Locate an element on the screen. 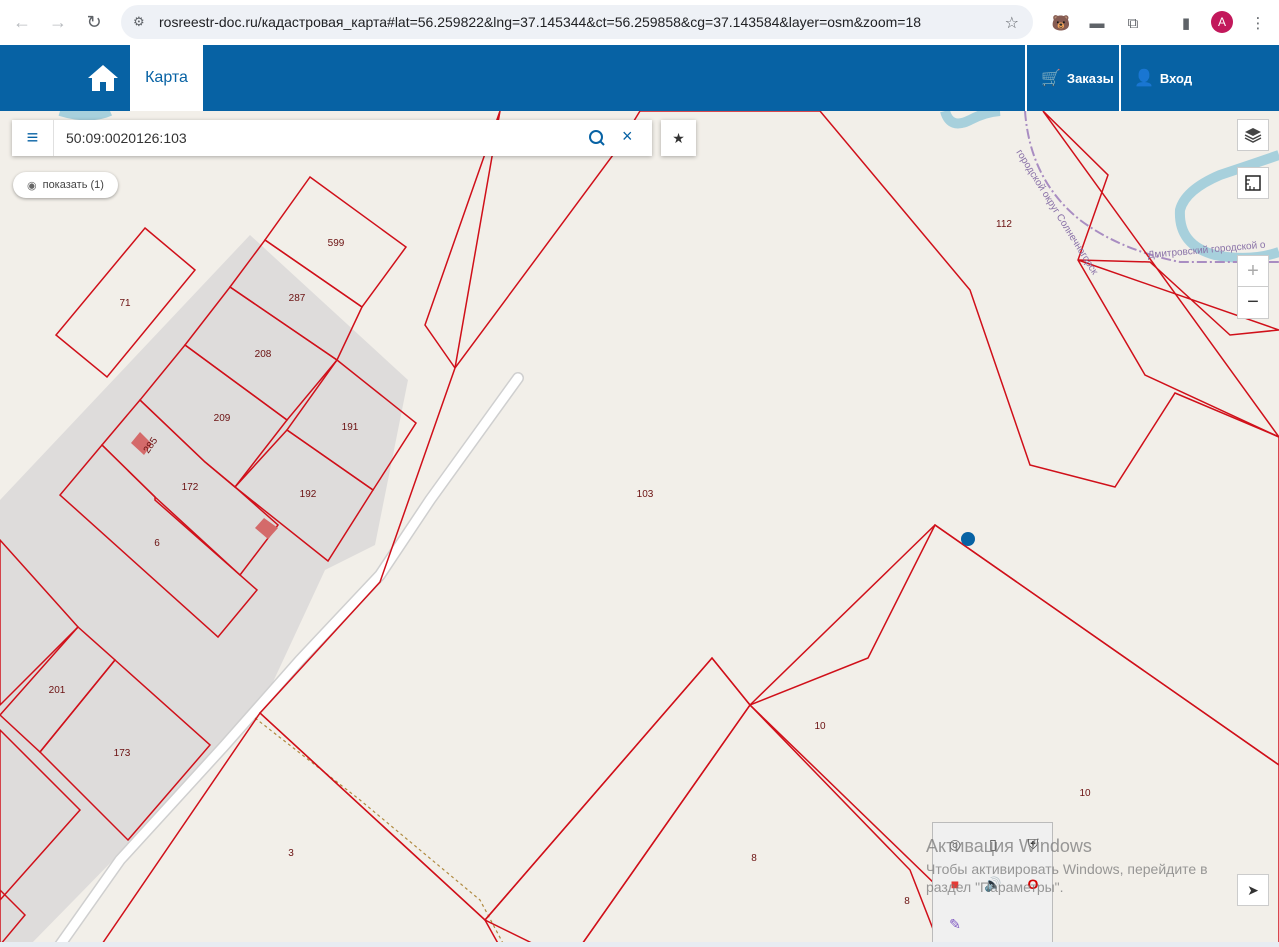 Image resolution: width=1279 pixels, height=947 pixels. parcel-label: 599 is located at coordinates (336, 243).